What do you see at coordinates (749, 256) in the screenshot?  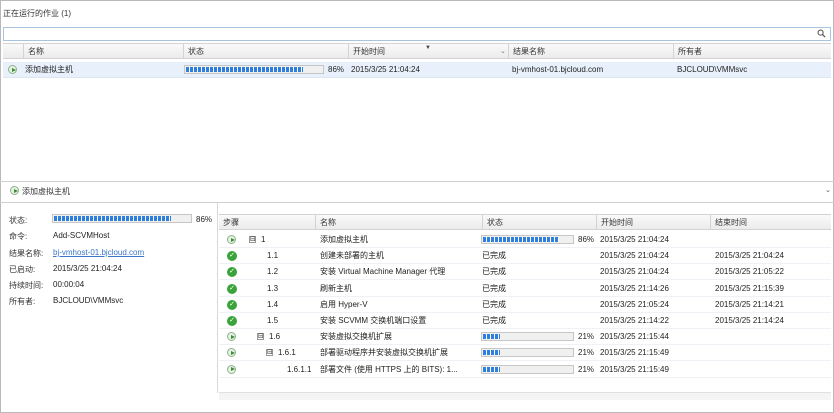 I see `step-end-time: 2015/3/25 21:04:24` at bounding box center [749, 256].